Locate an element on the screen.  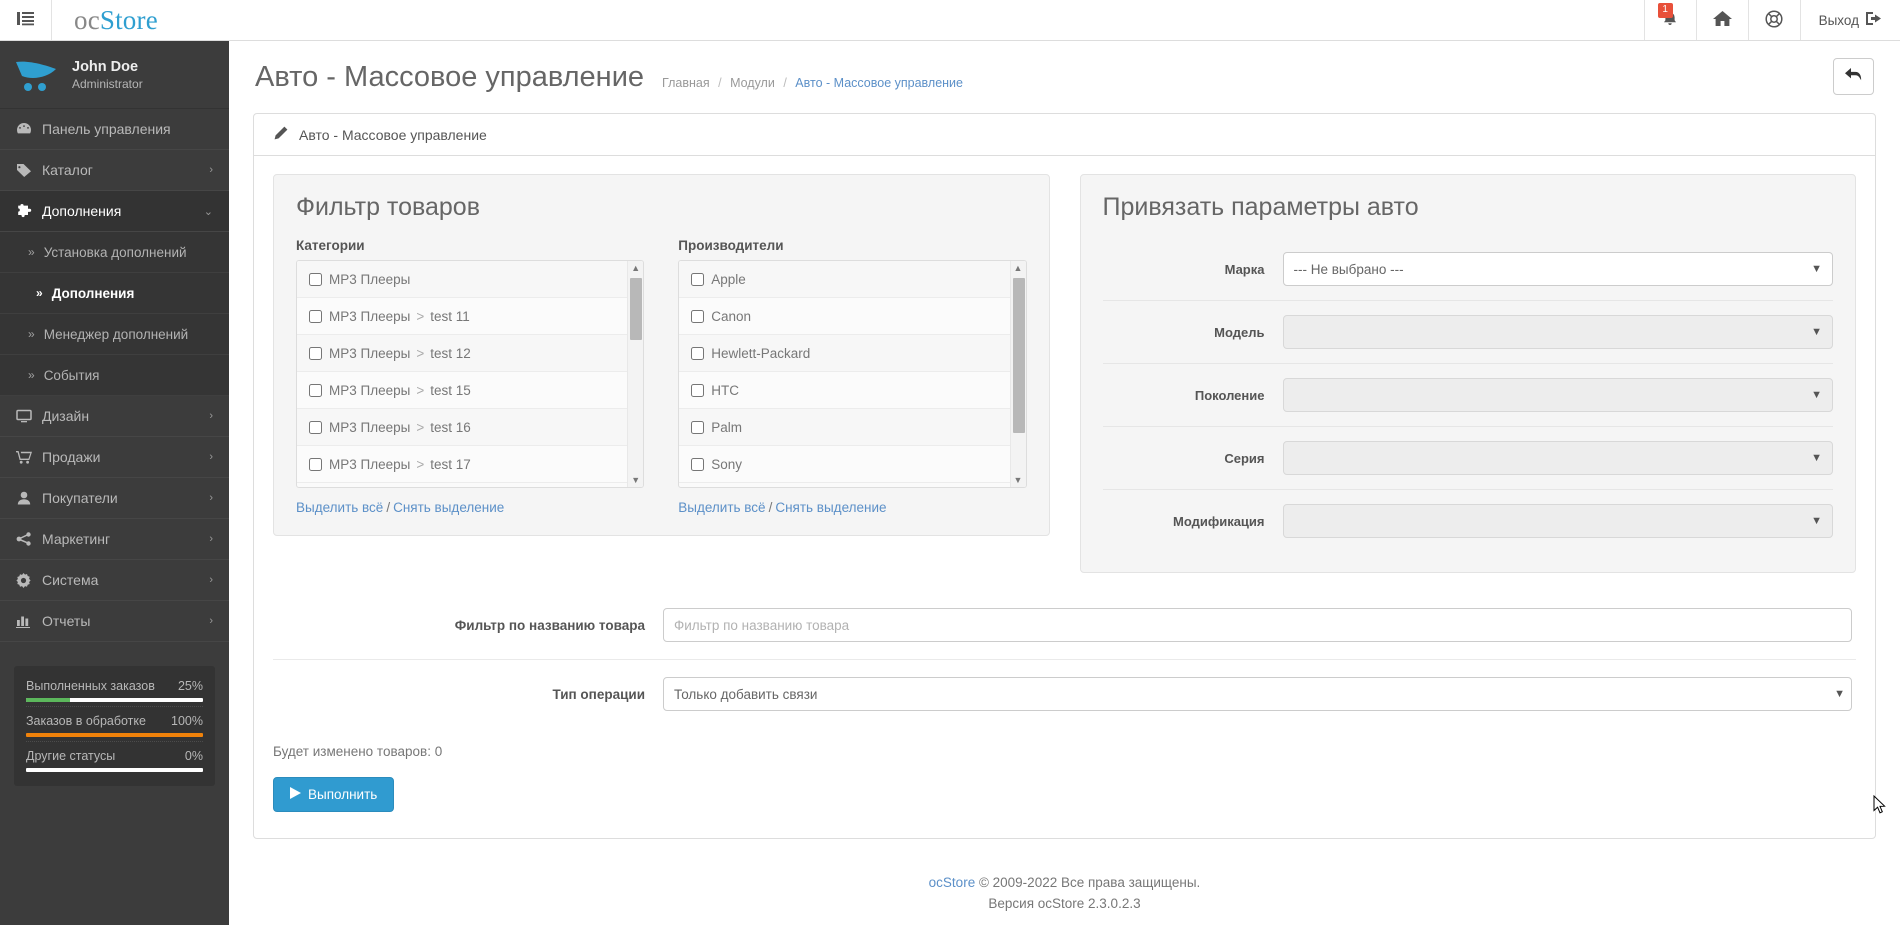
sidebar-item-system: Система › is located at coordinates (114, 580).